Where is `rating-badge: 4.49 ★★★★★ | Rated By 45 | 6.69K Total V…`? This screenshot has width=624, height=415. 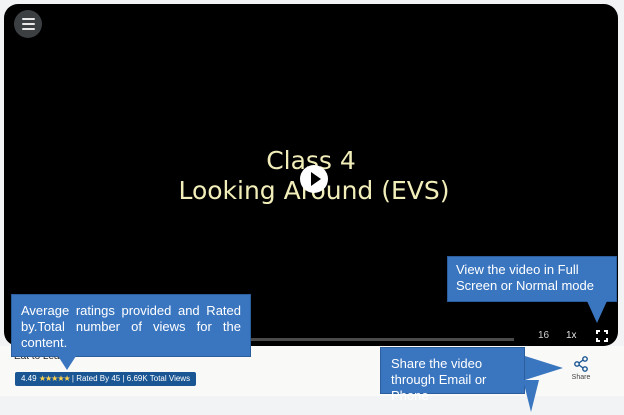 rating-badge: 4.49 ★★★★★ | Rated By 45 | 6.69K Total V… is located at coordinates (106, 379).